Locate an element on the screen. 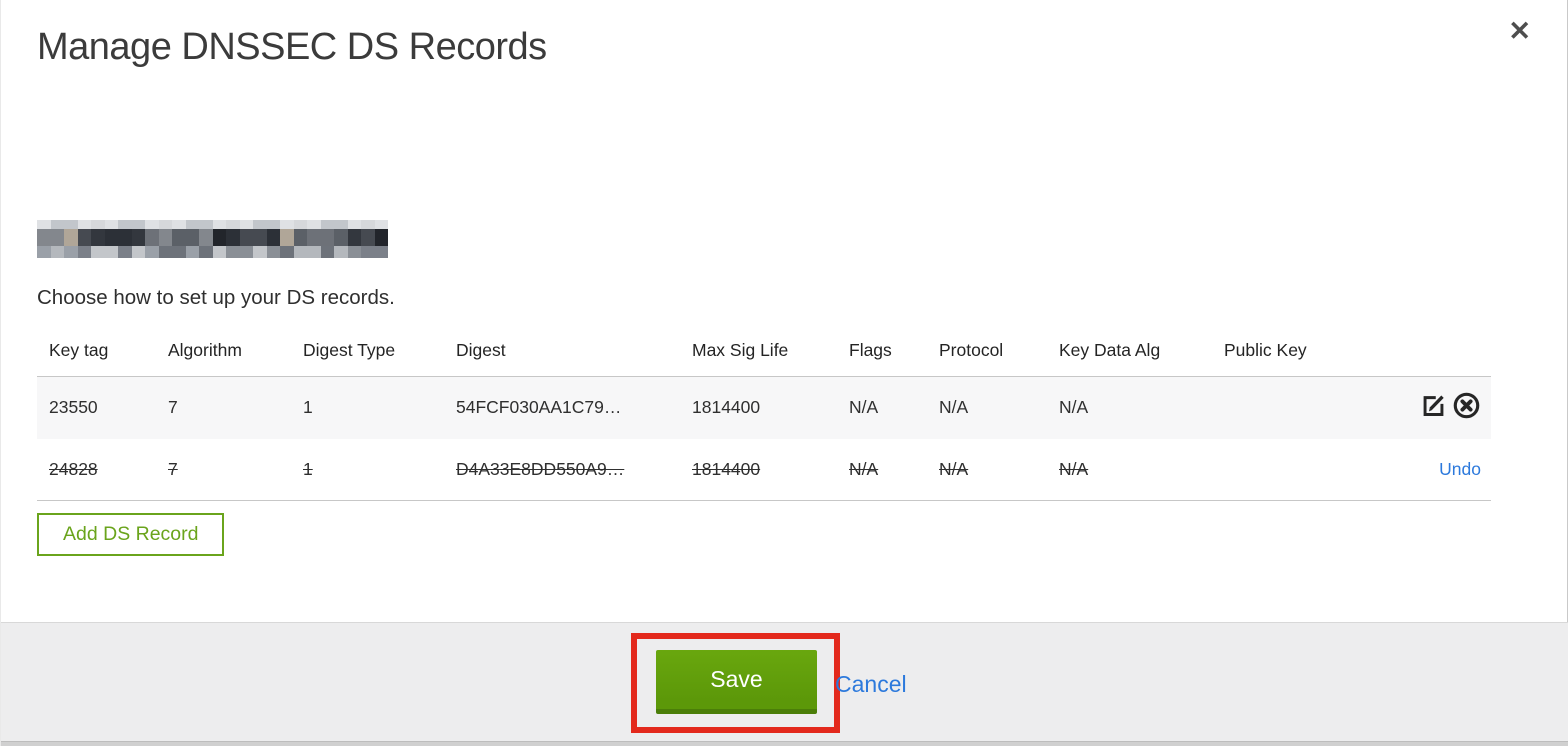 The width and height of the screenshot is (1568, 746). remove-circle-icon is located at coordinates (1466, 408).